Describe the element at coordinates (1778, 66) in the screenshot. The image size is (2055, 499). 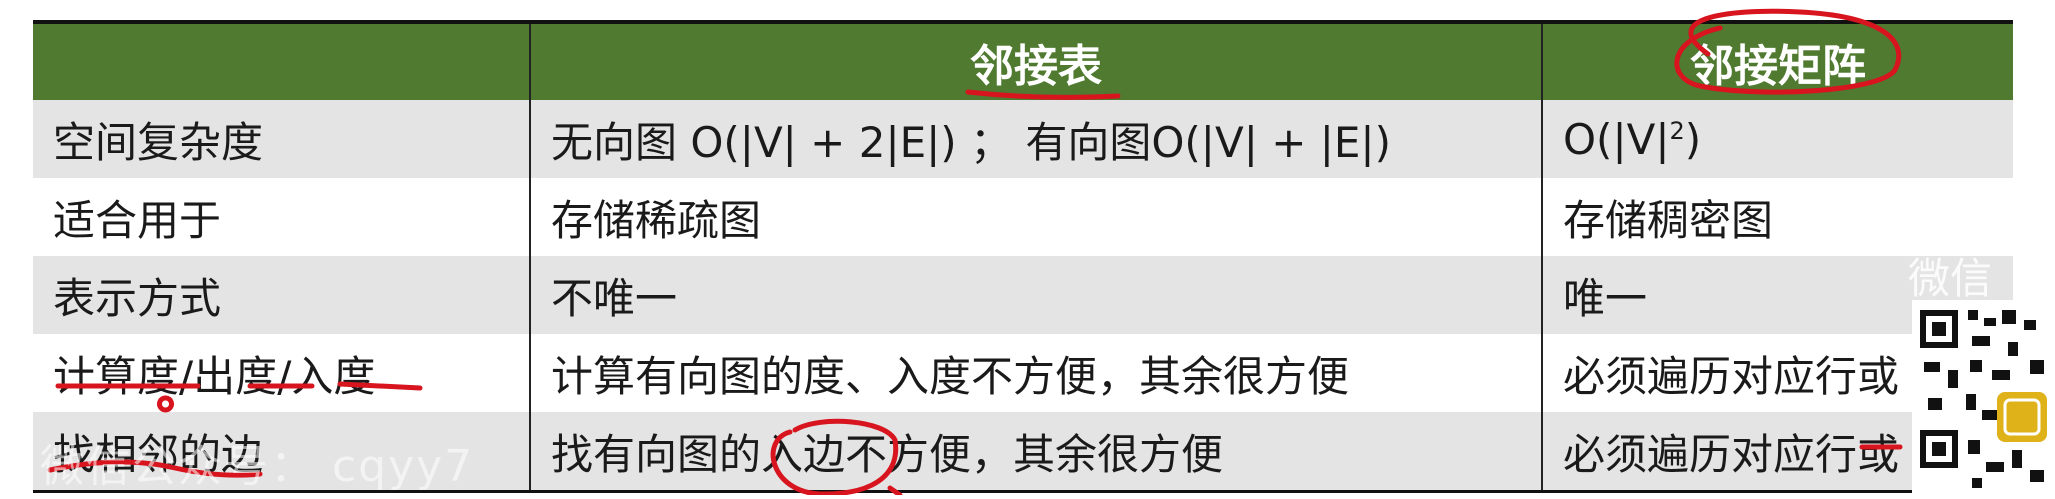
I see `header-adjacency-matrix-label: 邻接矩阵` at that location.